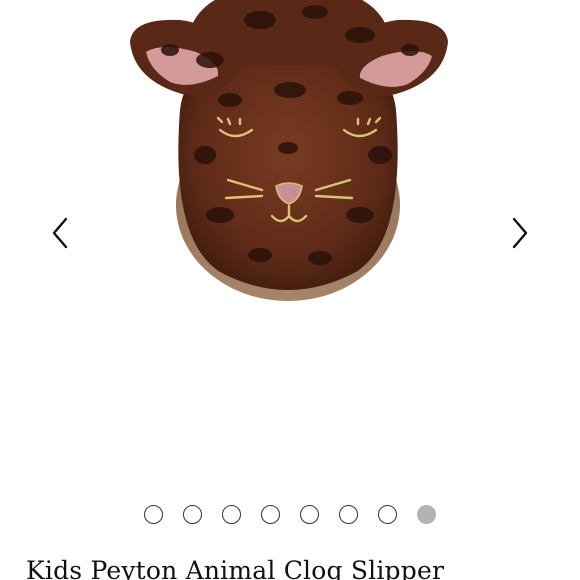 Image resolution: width=580 pixels, height=580 pixels. Describe the element at coordinates (290, 514) in the screenshot. I see `carousel-pagination` at that location.